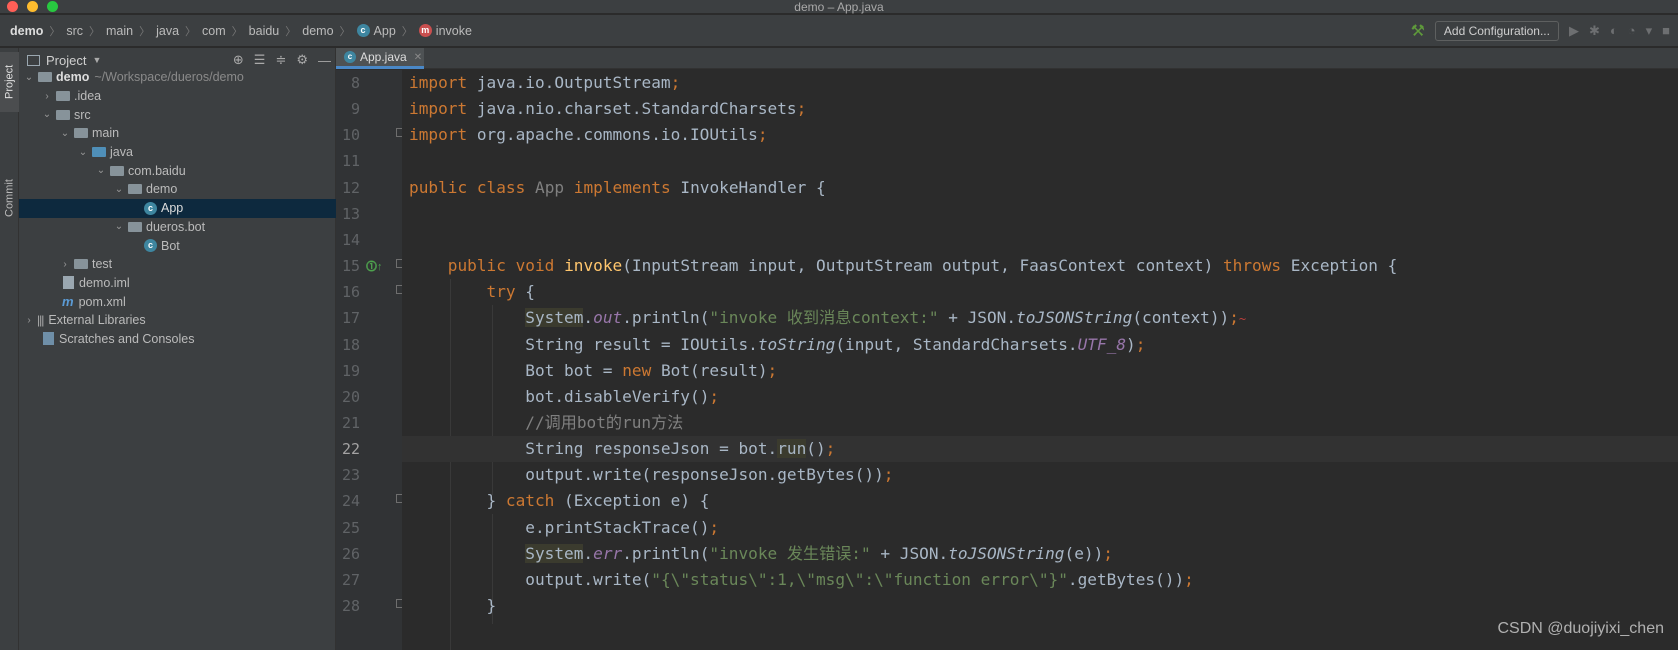  I want to click on tree-item-label: Scratches and Consoles, so click(127, 338).